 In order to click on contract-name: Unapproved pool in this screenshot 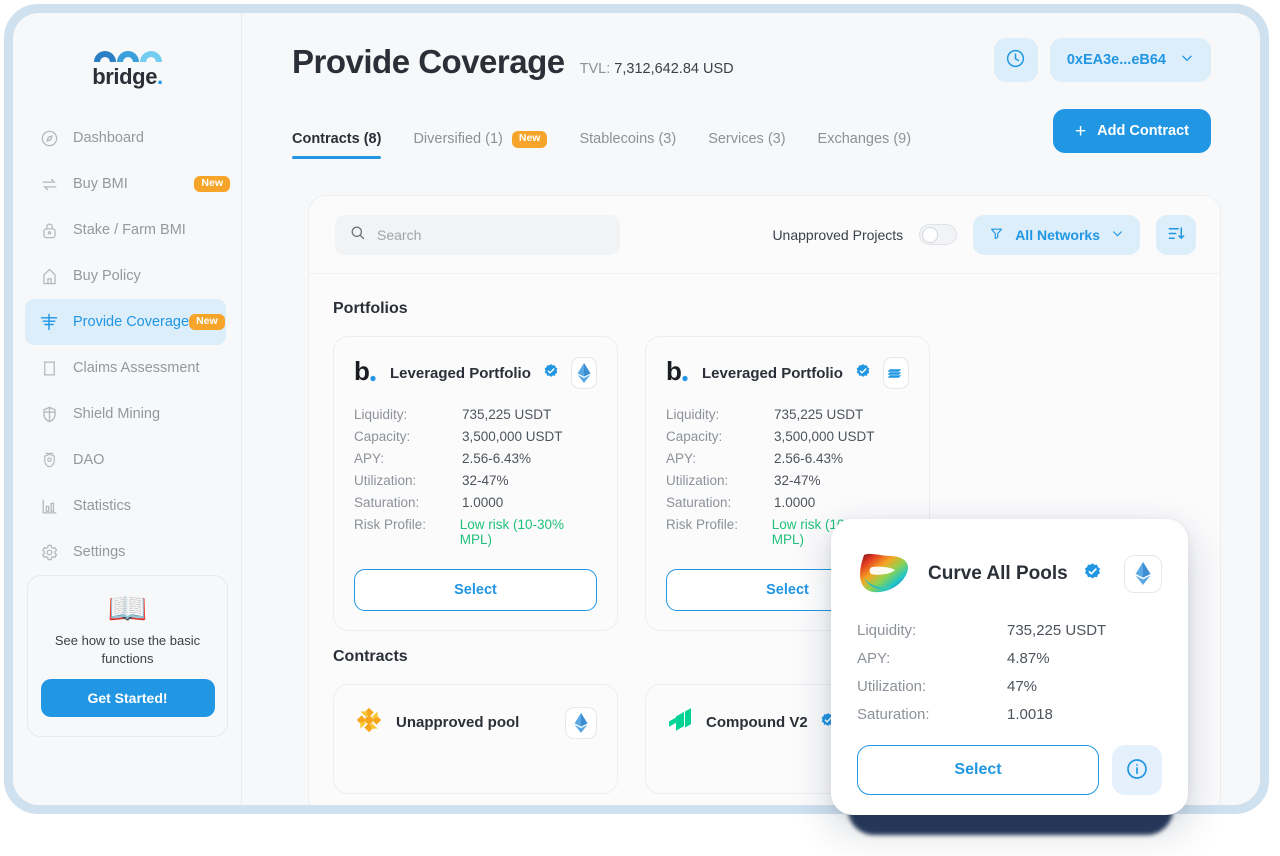, I will do `click(458, 722)`.